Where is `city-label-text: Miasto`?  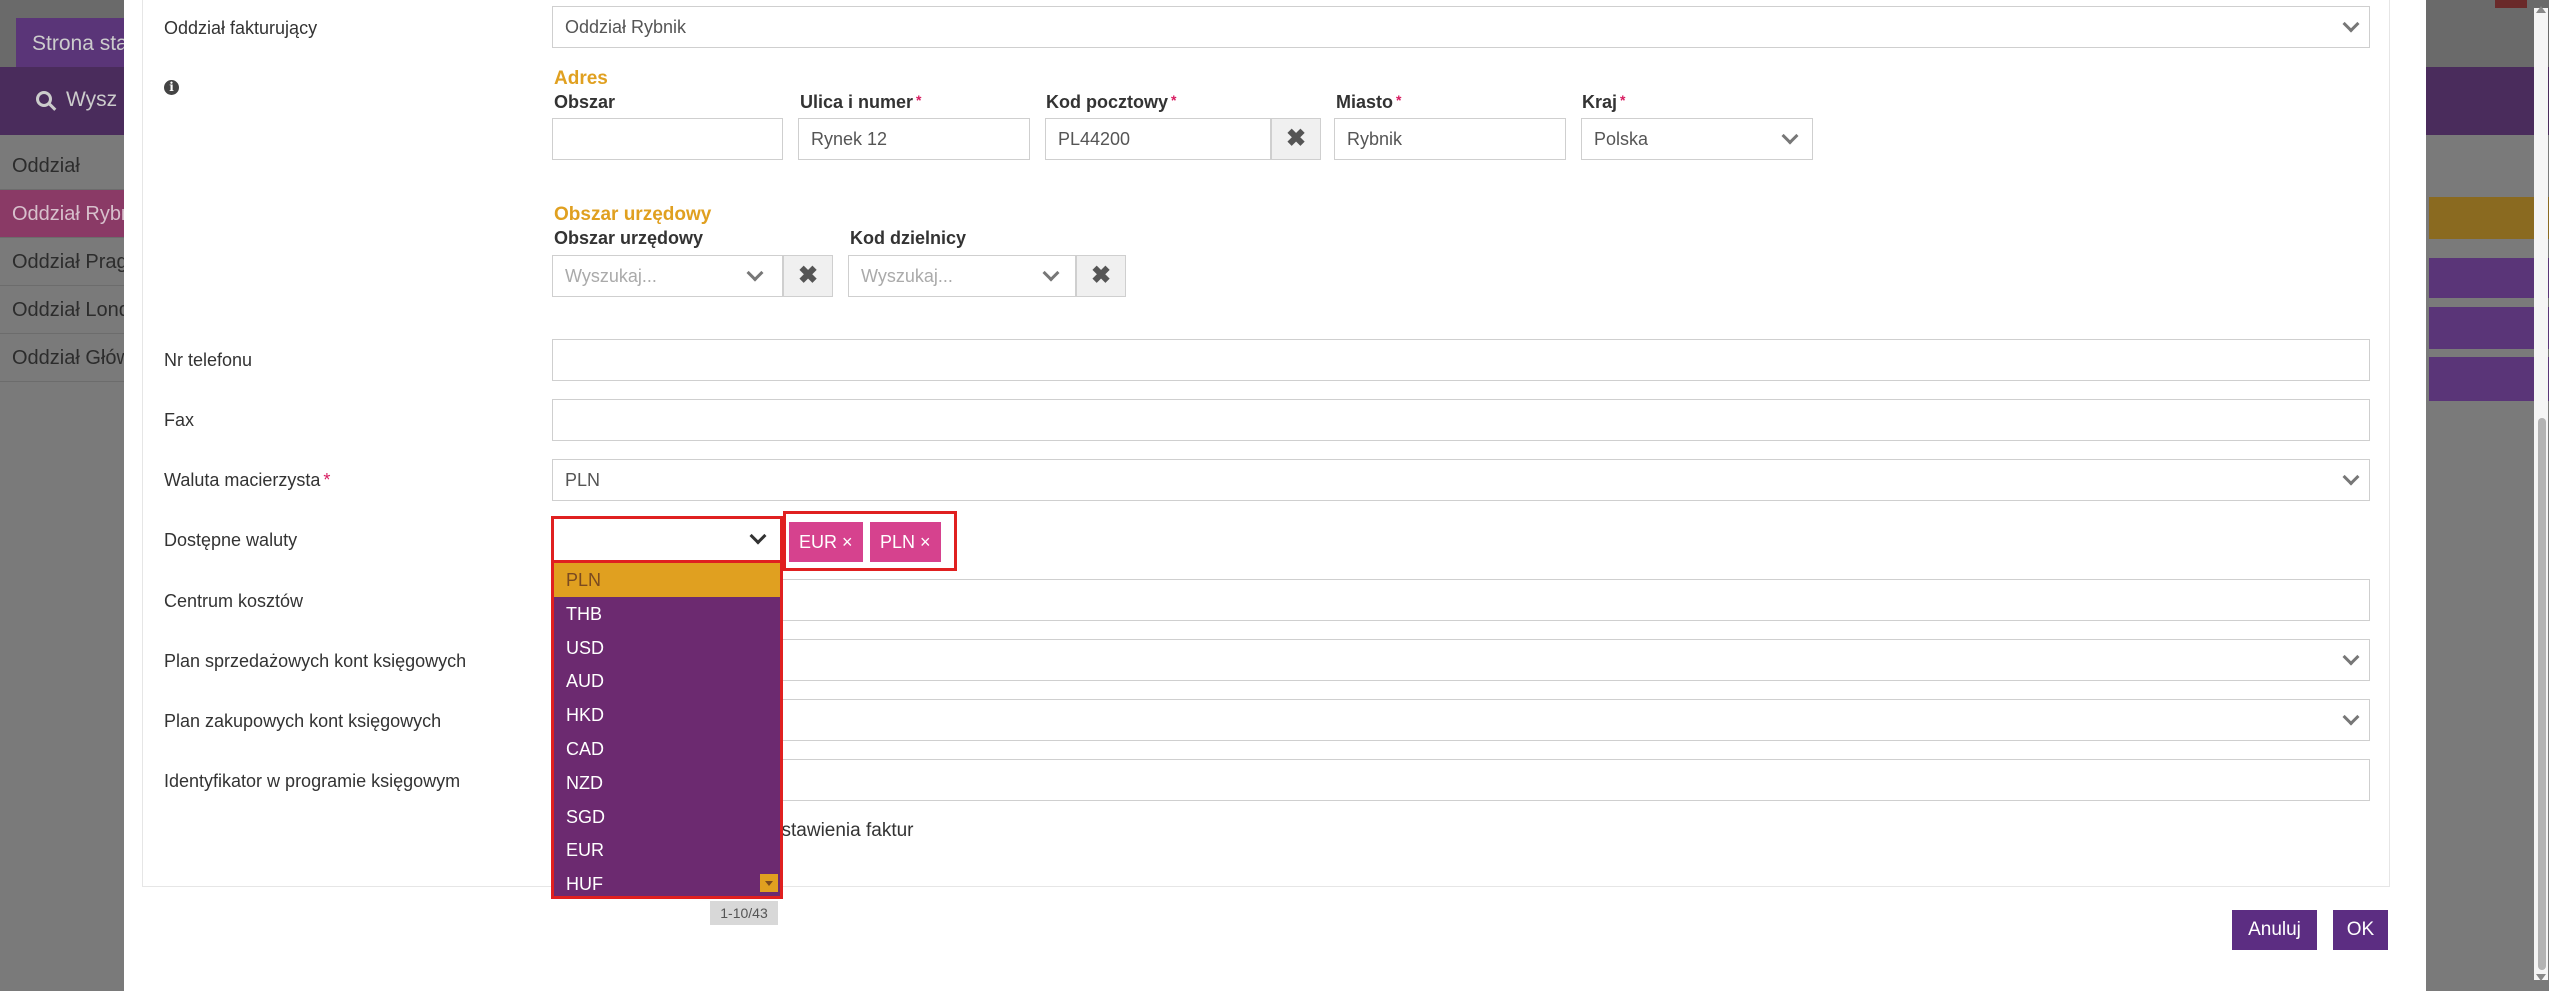 city-label-text: Miasto is located at coordinates (1365, 102).